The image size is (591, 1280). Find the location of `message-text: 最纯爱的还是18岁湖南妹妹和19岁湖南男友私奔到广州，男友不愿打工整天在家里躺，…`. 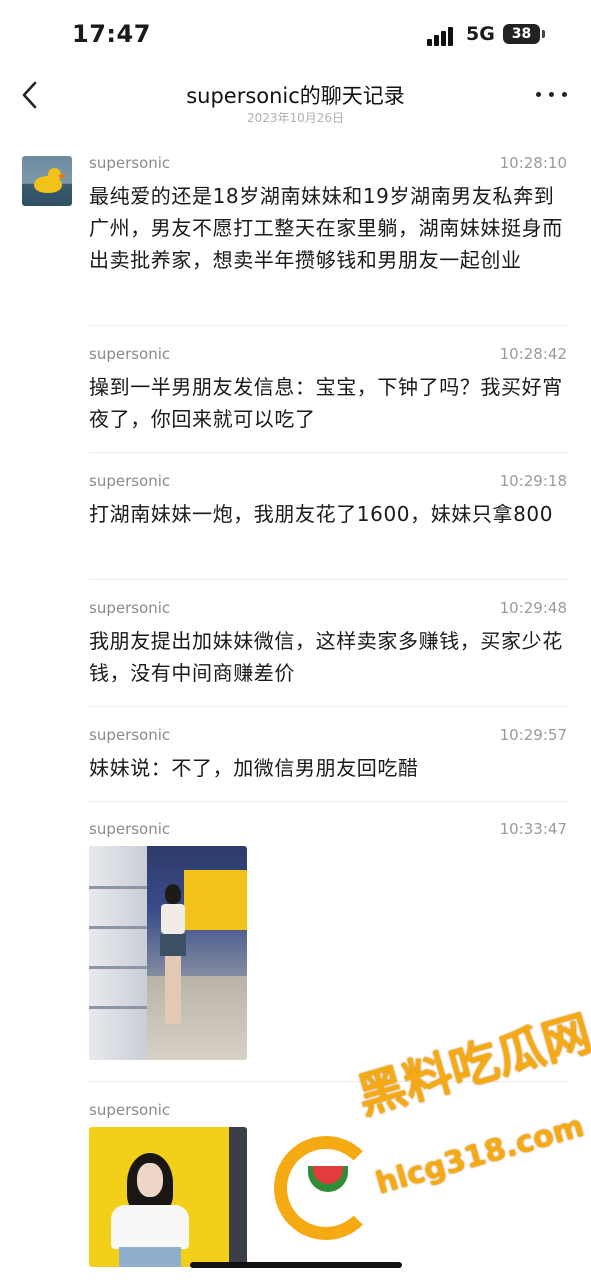

message-text: 最纯爱的还是18岁湖南妹妹和19岁湖南男友私奔到广州，男友不愿打工整天在家里躺，… is located at coordinates (326, 228).